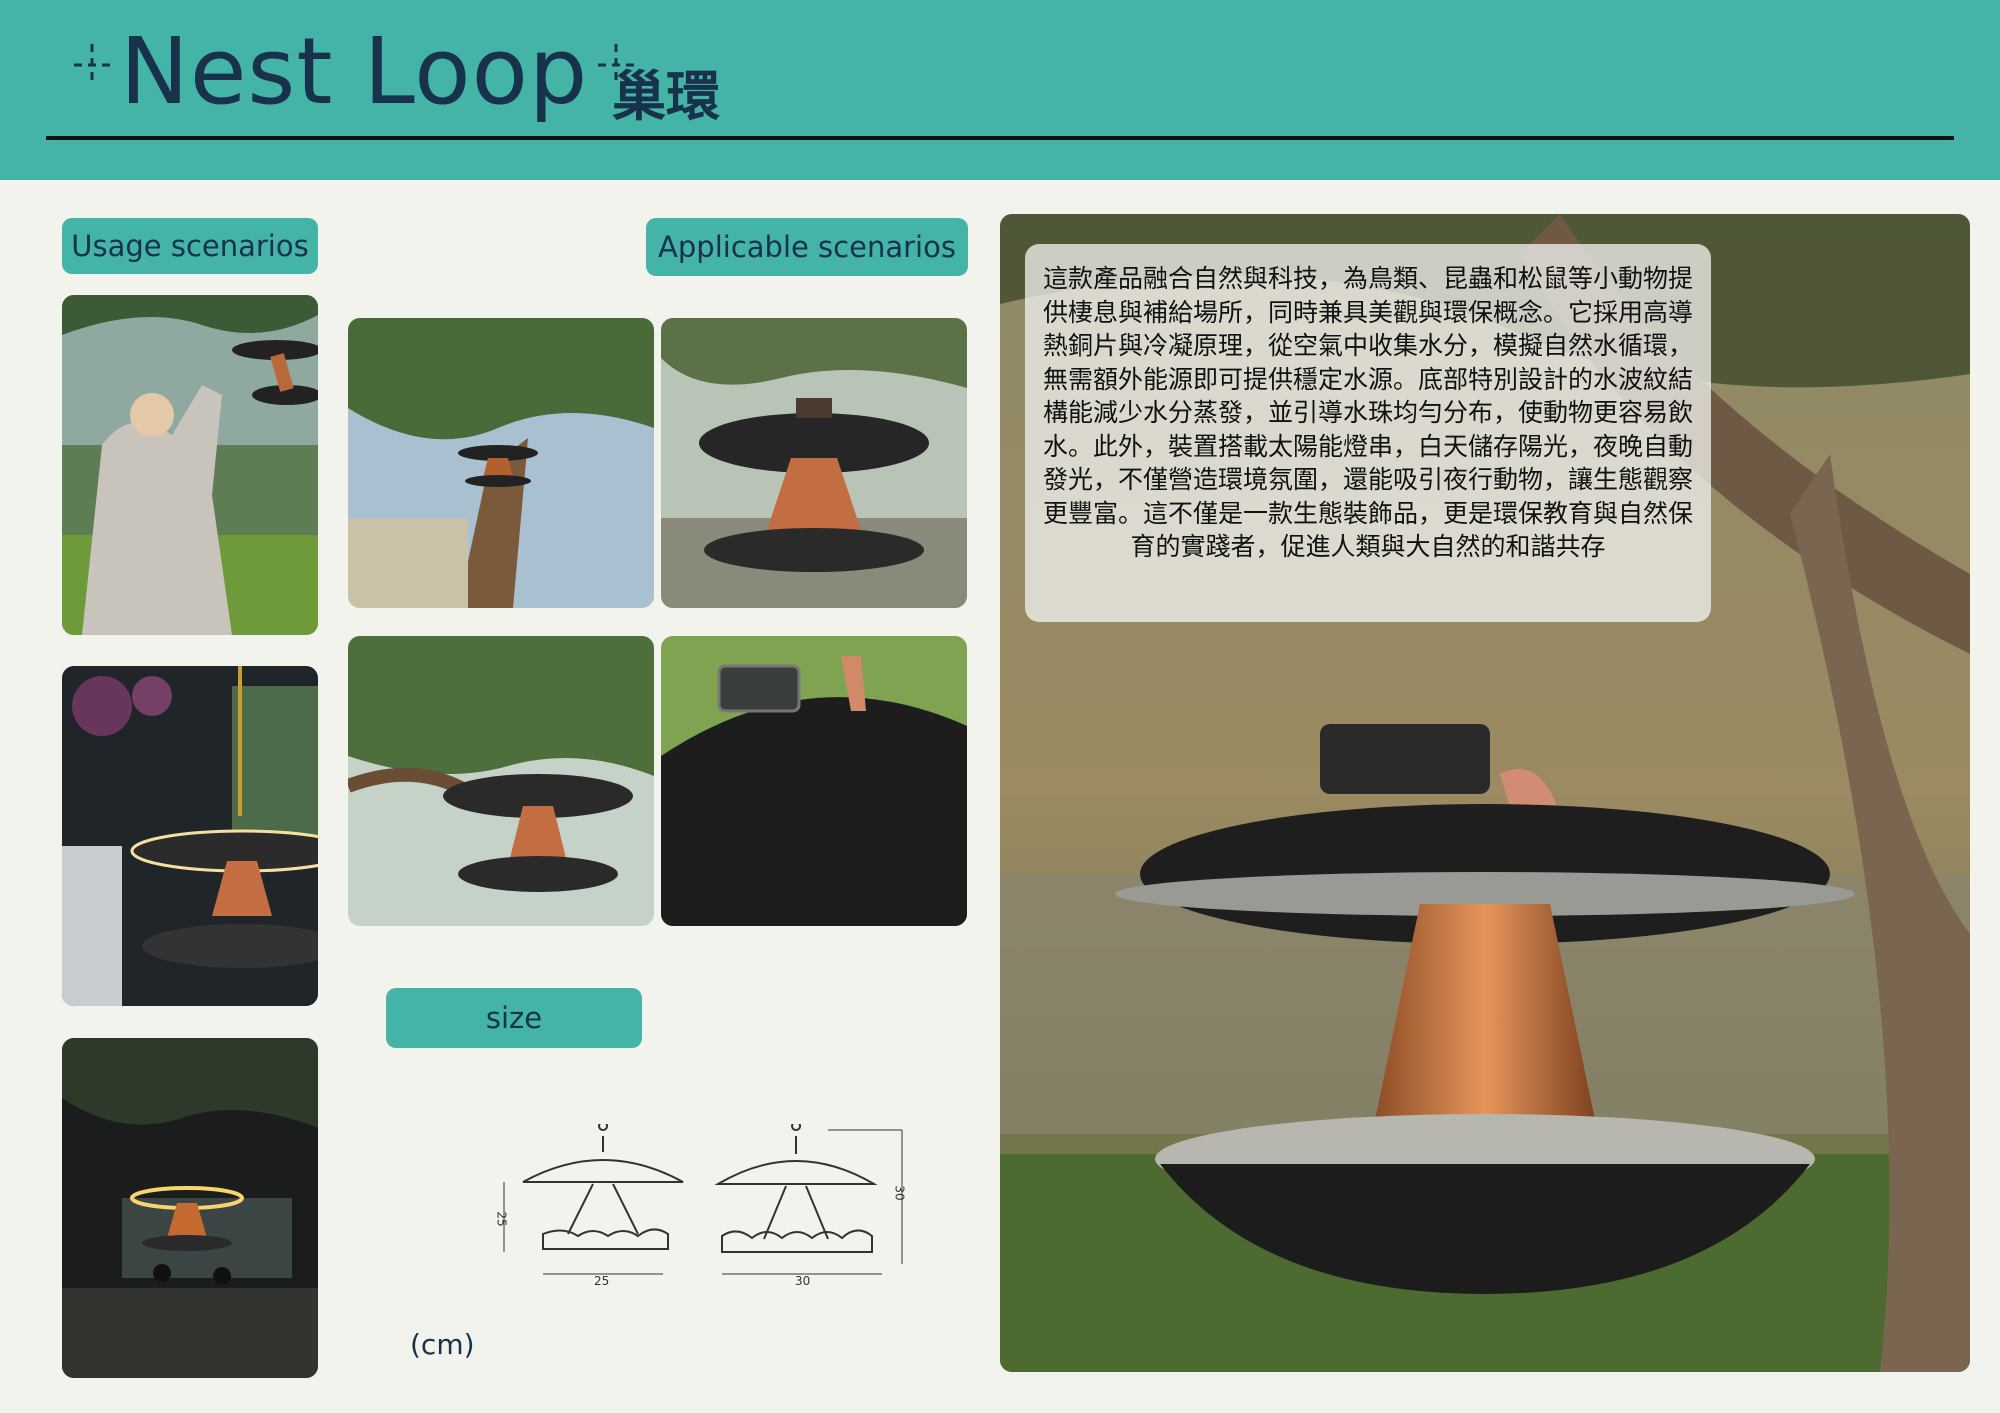 This screenshot has height=1413, width=2000. I want to click on large-width-value: 30, so click(803, 1281).